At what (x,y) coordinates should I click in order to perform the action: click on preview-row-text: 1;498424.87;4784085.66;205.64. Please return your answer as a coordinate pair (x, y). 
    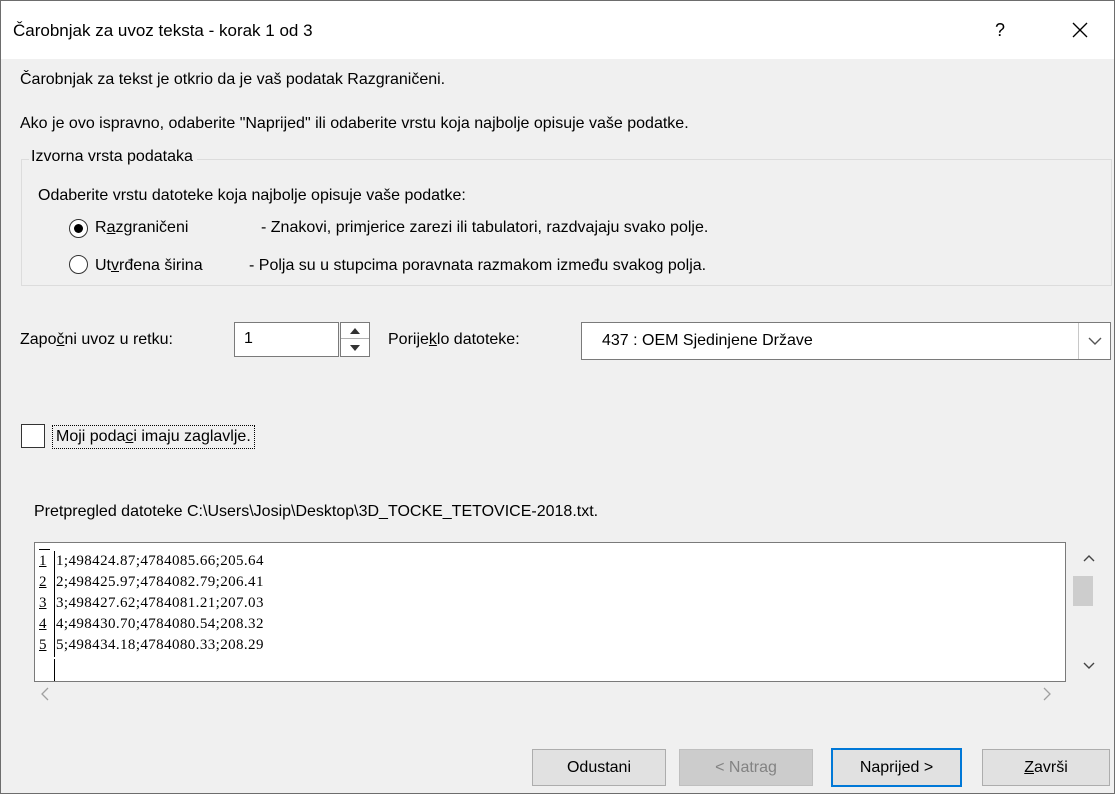
    Looking at the image, I should click on (160, 561).